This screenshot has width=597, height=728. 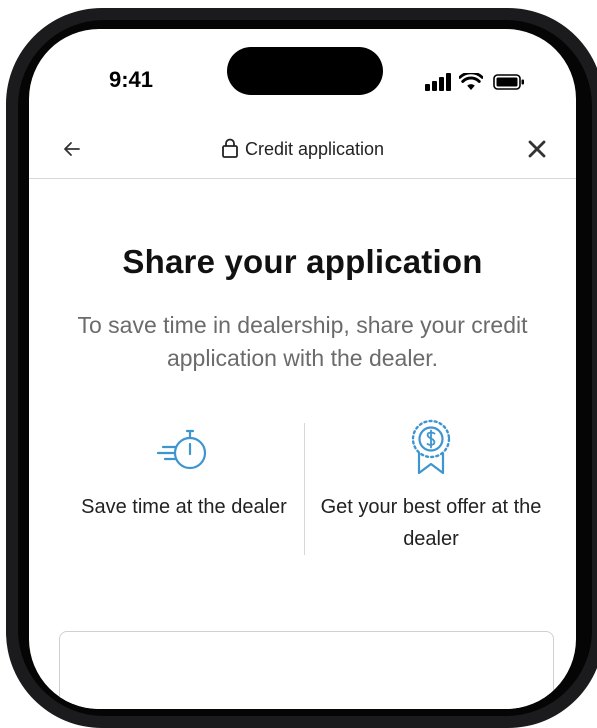 I want to click on battery-icon, so click(x=508, y=82).